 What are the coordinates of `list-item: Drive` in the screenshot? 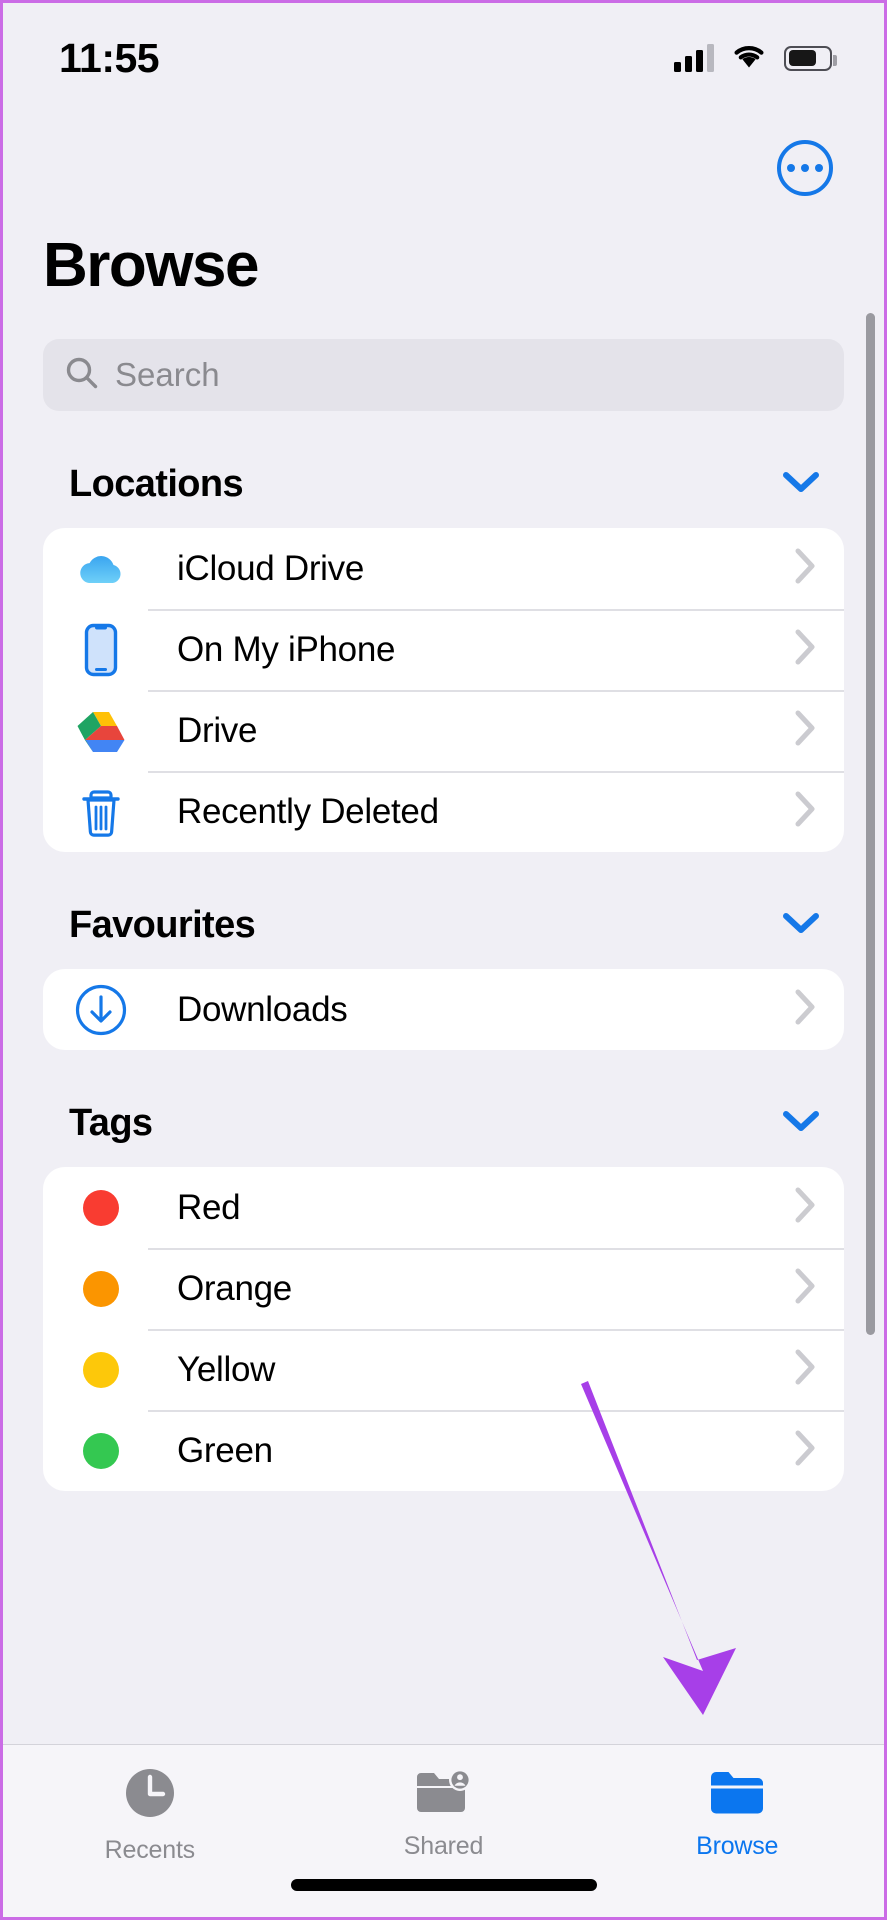 It's located at (443, 730).